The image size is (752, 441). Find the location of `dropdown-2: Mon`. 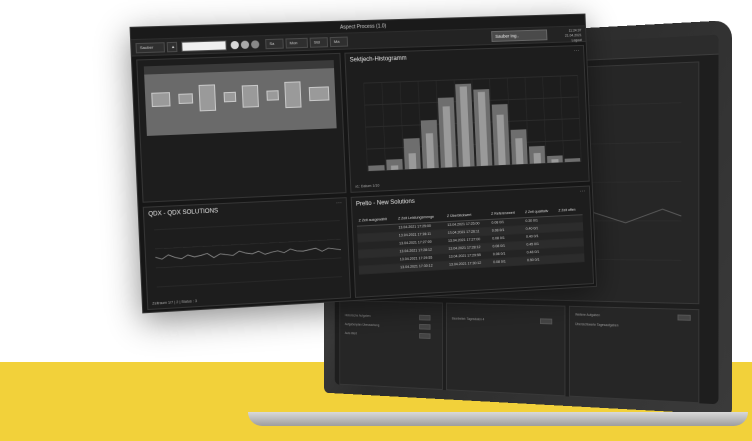

dropdown-2: Mon is located at coordinates (297, 43).